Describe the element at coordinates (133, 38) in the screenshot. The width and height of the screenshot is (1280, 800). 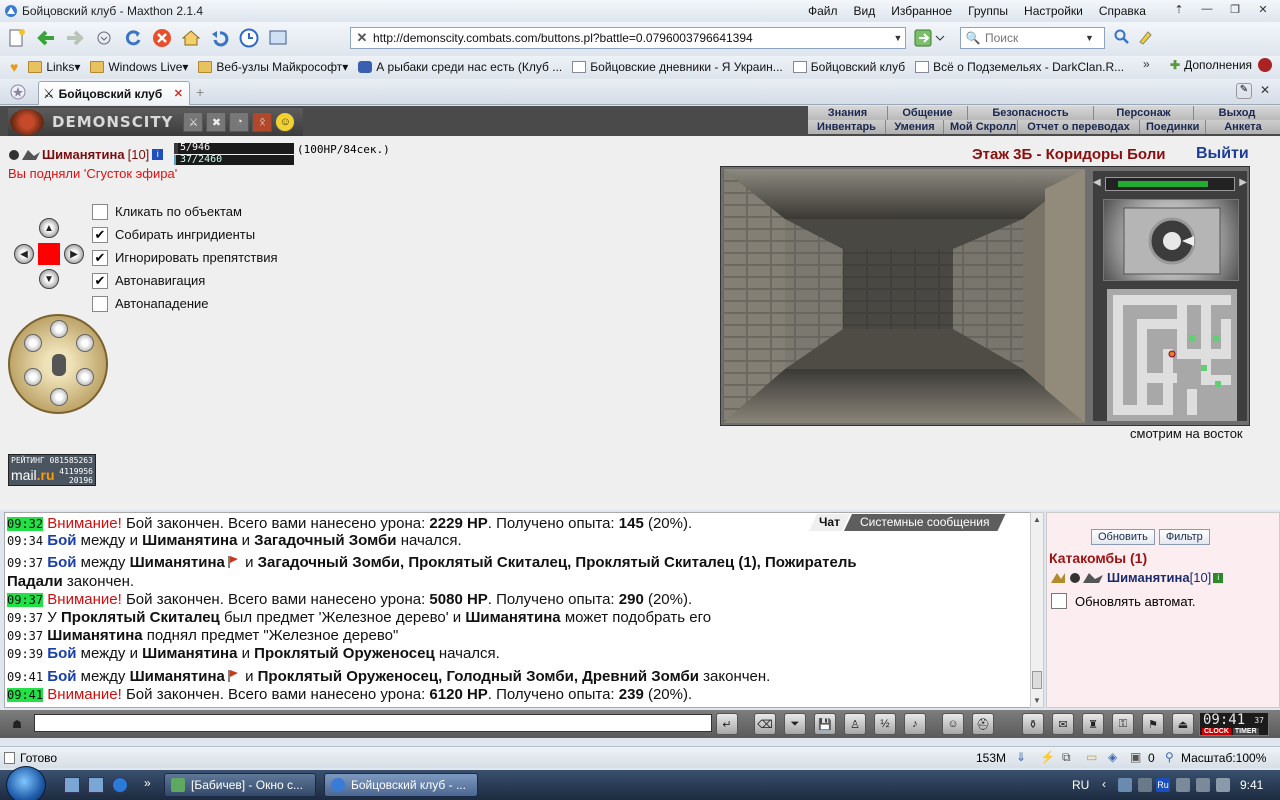
I see `refresh-icon` at that location.